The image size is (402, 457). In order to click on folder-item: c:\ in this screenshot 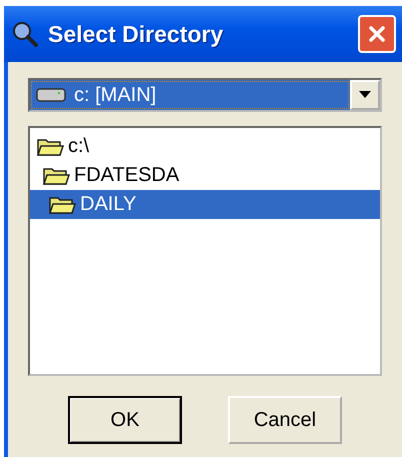, I will do `click(205, 146)`.